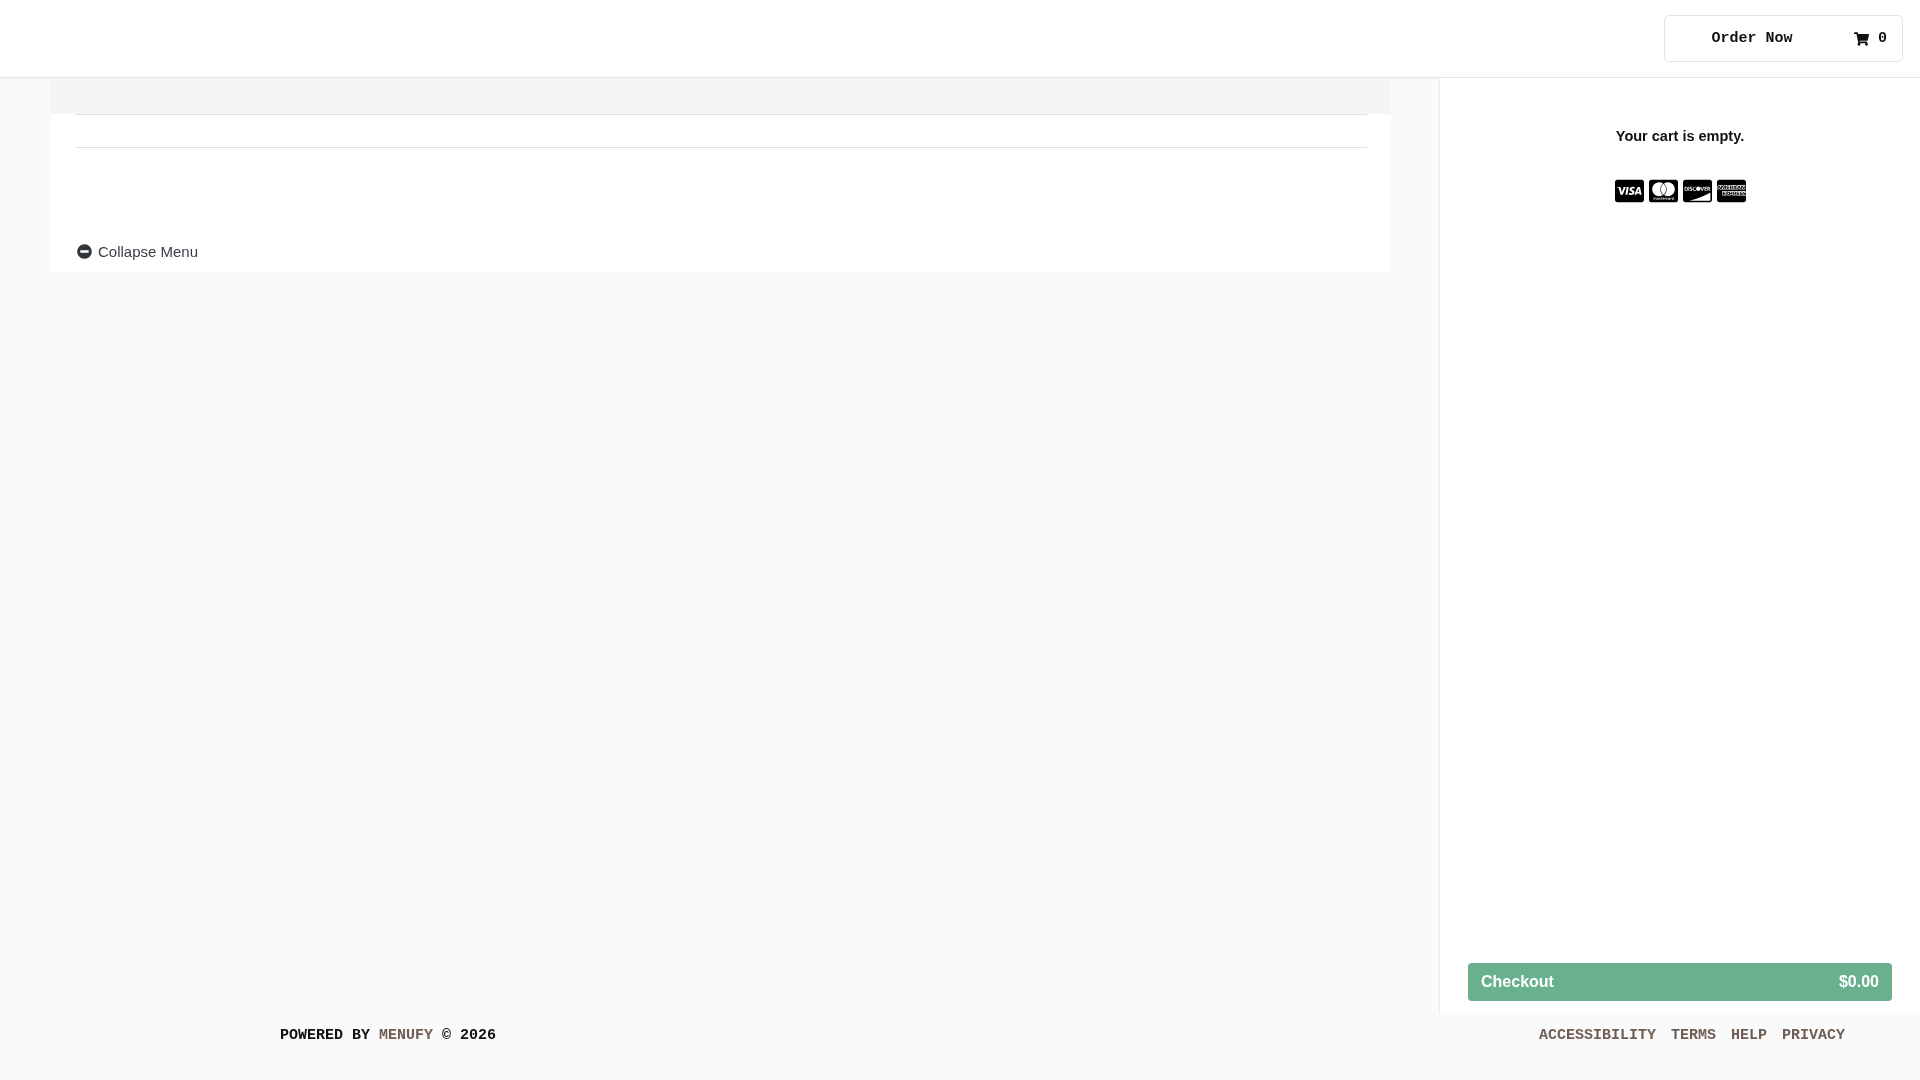 Image resolution: width=1920 pixels, height=1080 pixels. What do you see at coordinates (1748, 1036) in the screenshot?
I see `footer-link: HELP` at bounding box center [1748, 1036].